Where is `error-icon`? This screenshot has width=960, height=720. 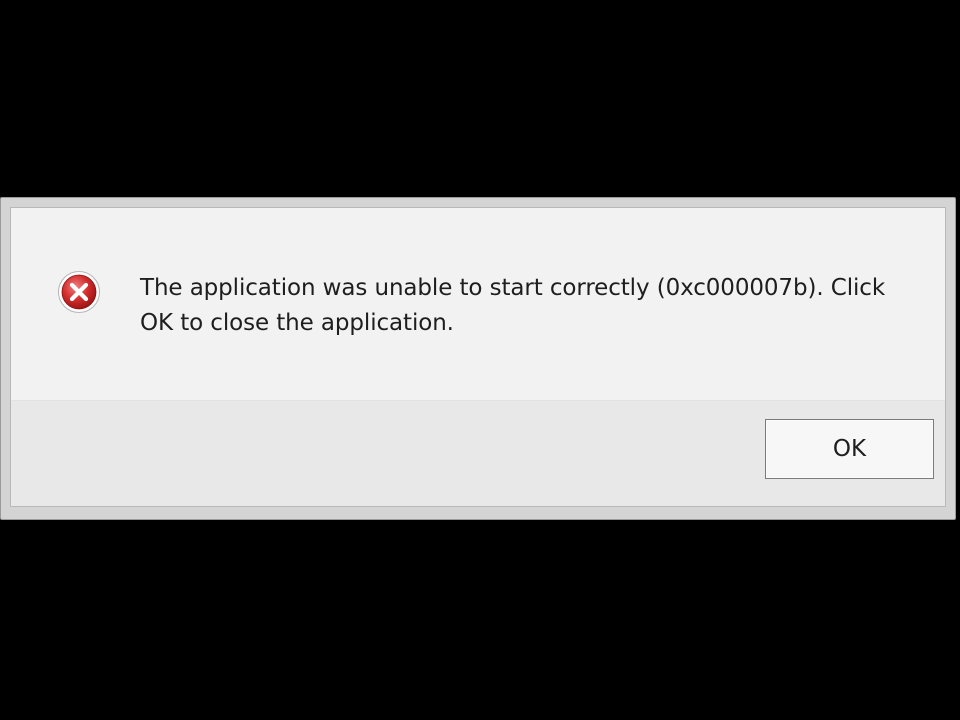
error-icon is located at coordinates (79, 292).